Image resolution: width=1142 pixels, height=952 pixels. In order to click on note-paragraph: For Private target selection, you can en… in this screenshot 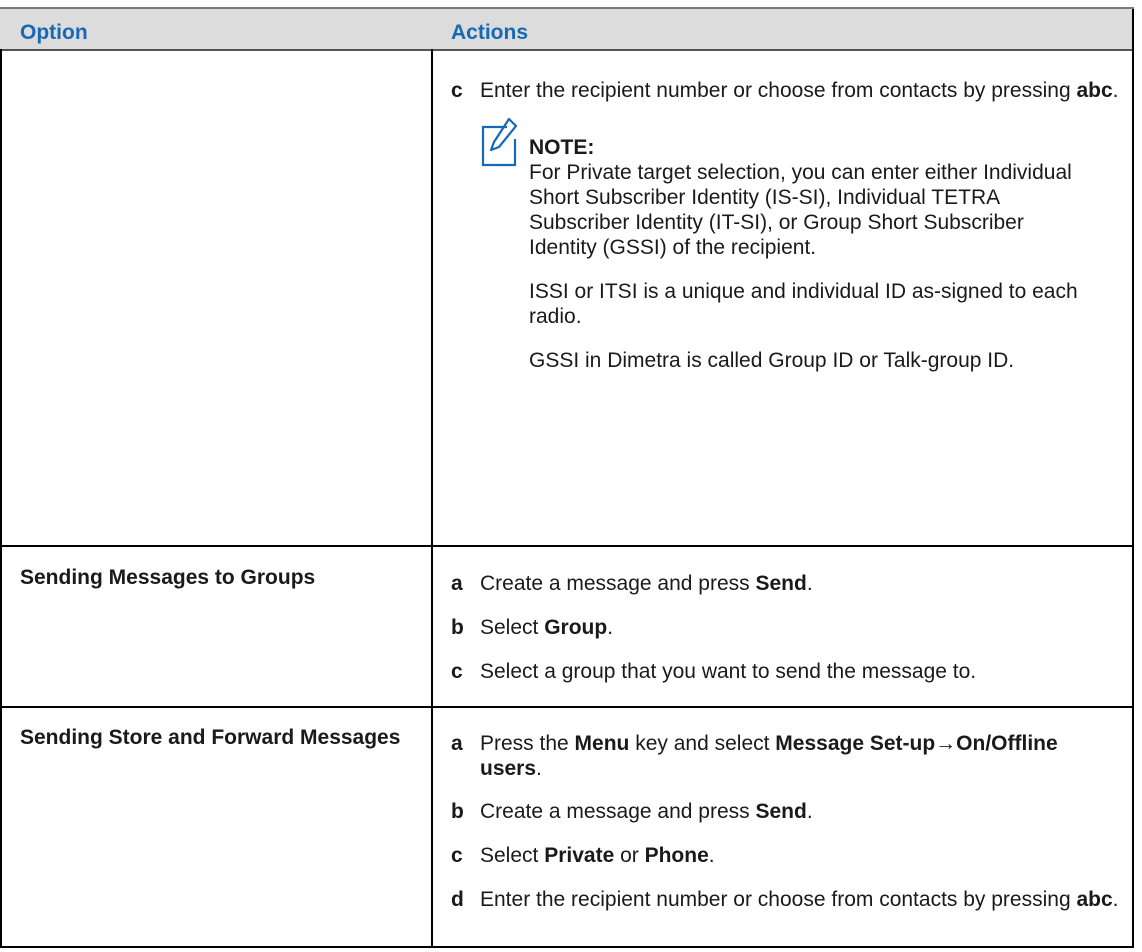, I will do `click(800, 210)`.